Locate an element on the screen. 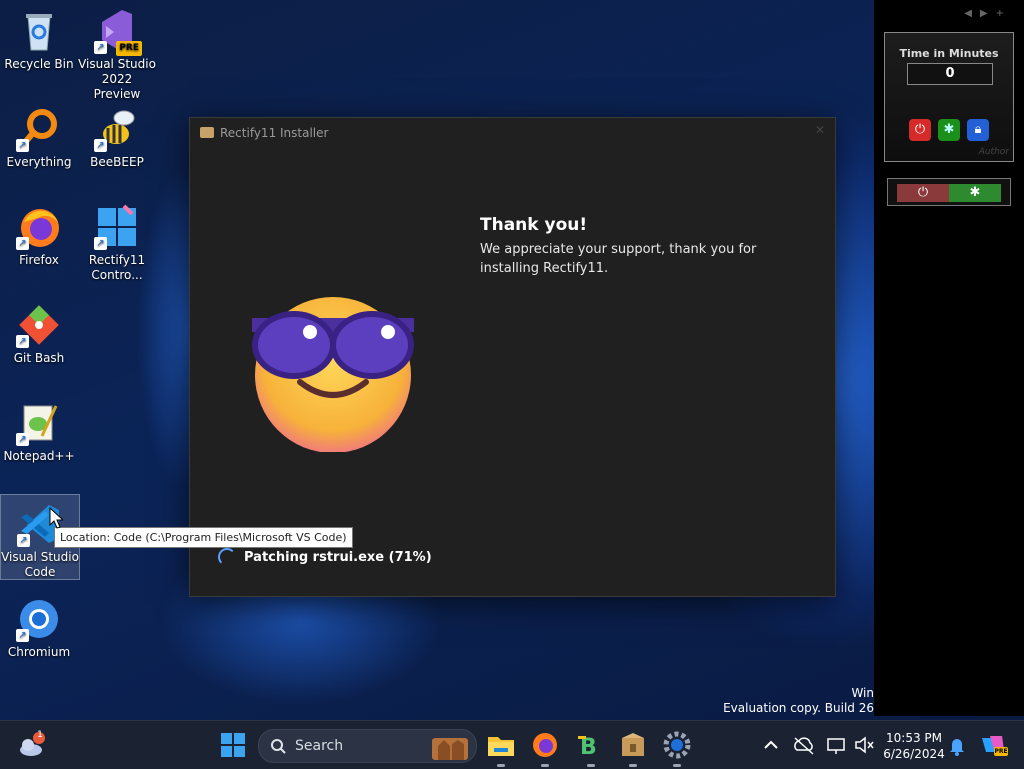 This screenshot has width=1024, height=769. search-placeholder: Search is located at coordinates (319, 746).